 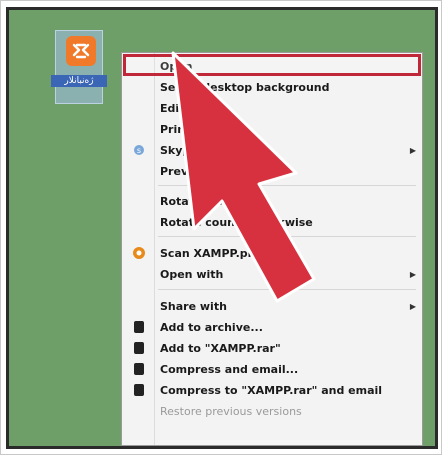 I want to click on menu-item-label: Restore previous versions, so click(x=231, y=411).